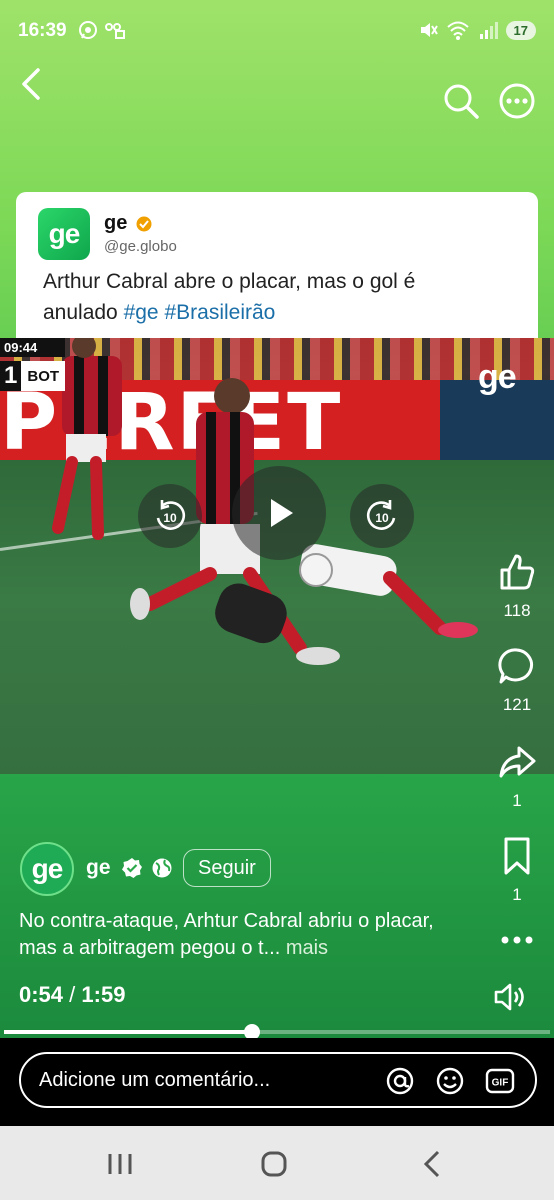  What do you see at coordinates (515, 666) in the screenshot?
I see `comment-icon` at bounding box center [515, 666].